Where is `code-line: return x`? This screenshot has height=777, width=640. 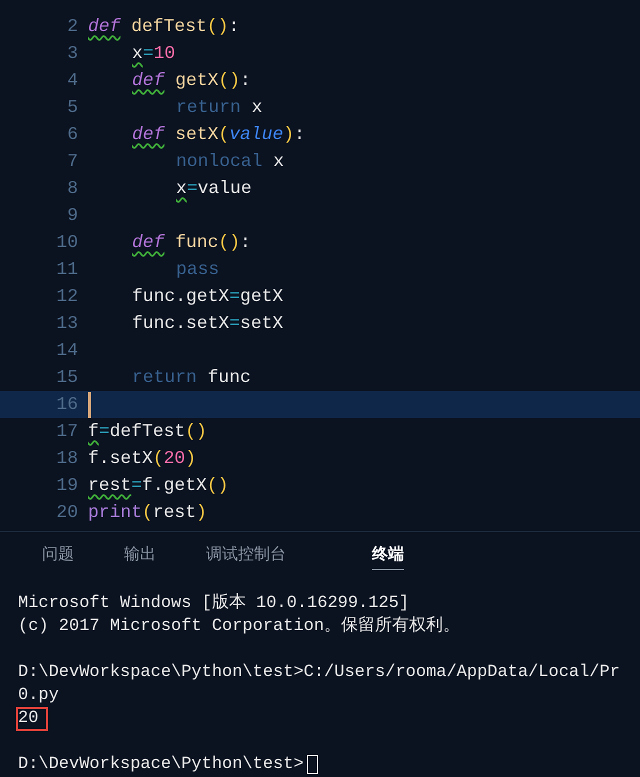 code-line: return x is located at coordinates (219, 108).